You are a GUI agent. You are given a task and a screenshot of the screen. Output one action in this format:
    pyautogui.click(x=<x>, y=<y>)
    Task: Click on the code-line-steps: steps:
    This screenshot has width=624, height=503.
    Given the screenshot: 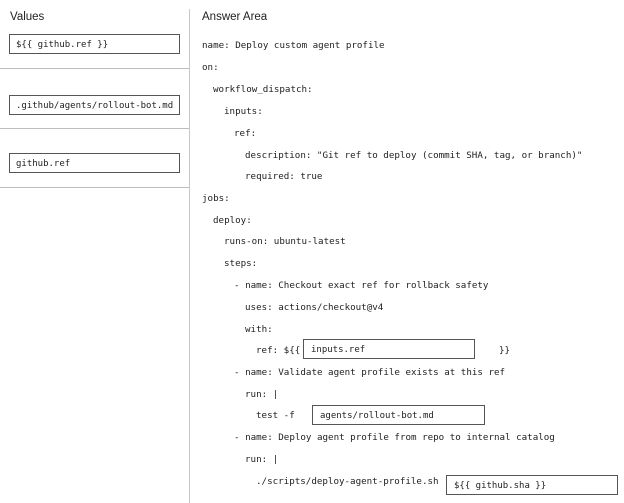 What is the action you would take?
    pyautogui.click(x=241, y=263)
    